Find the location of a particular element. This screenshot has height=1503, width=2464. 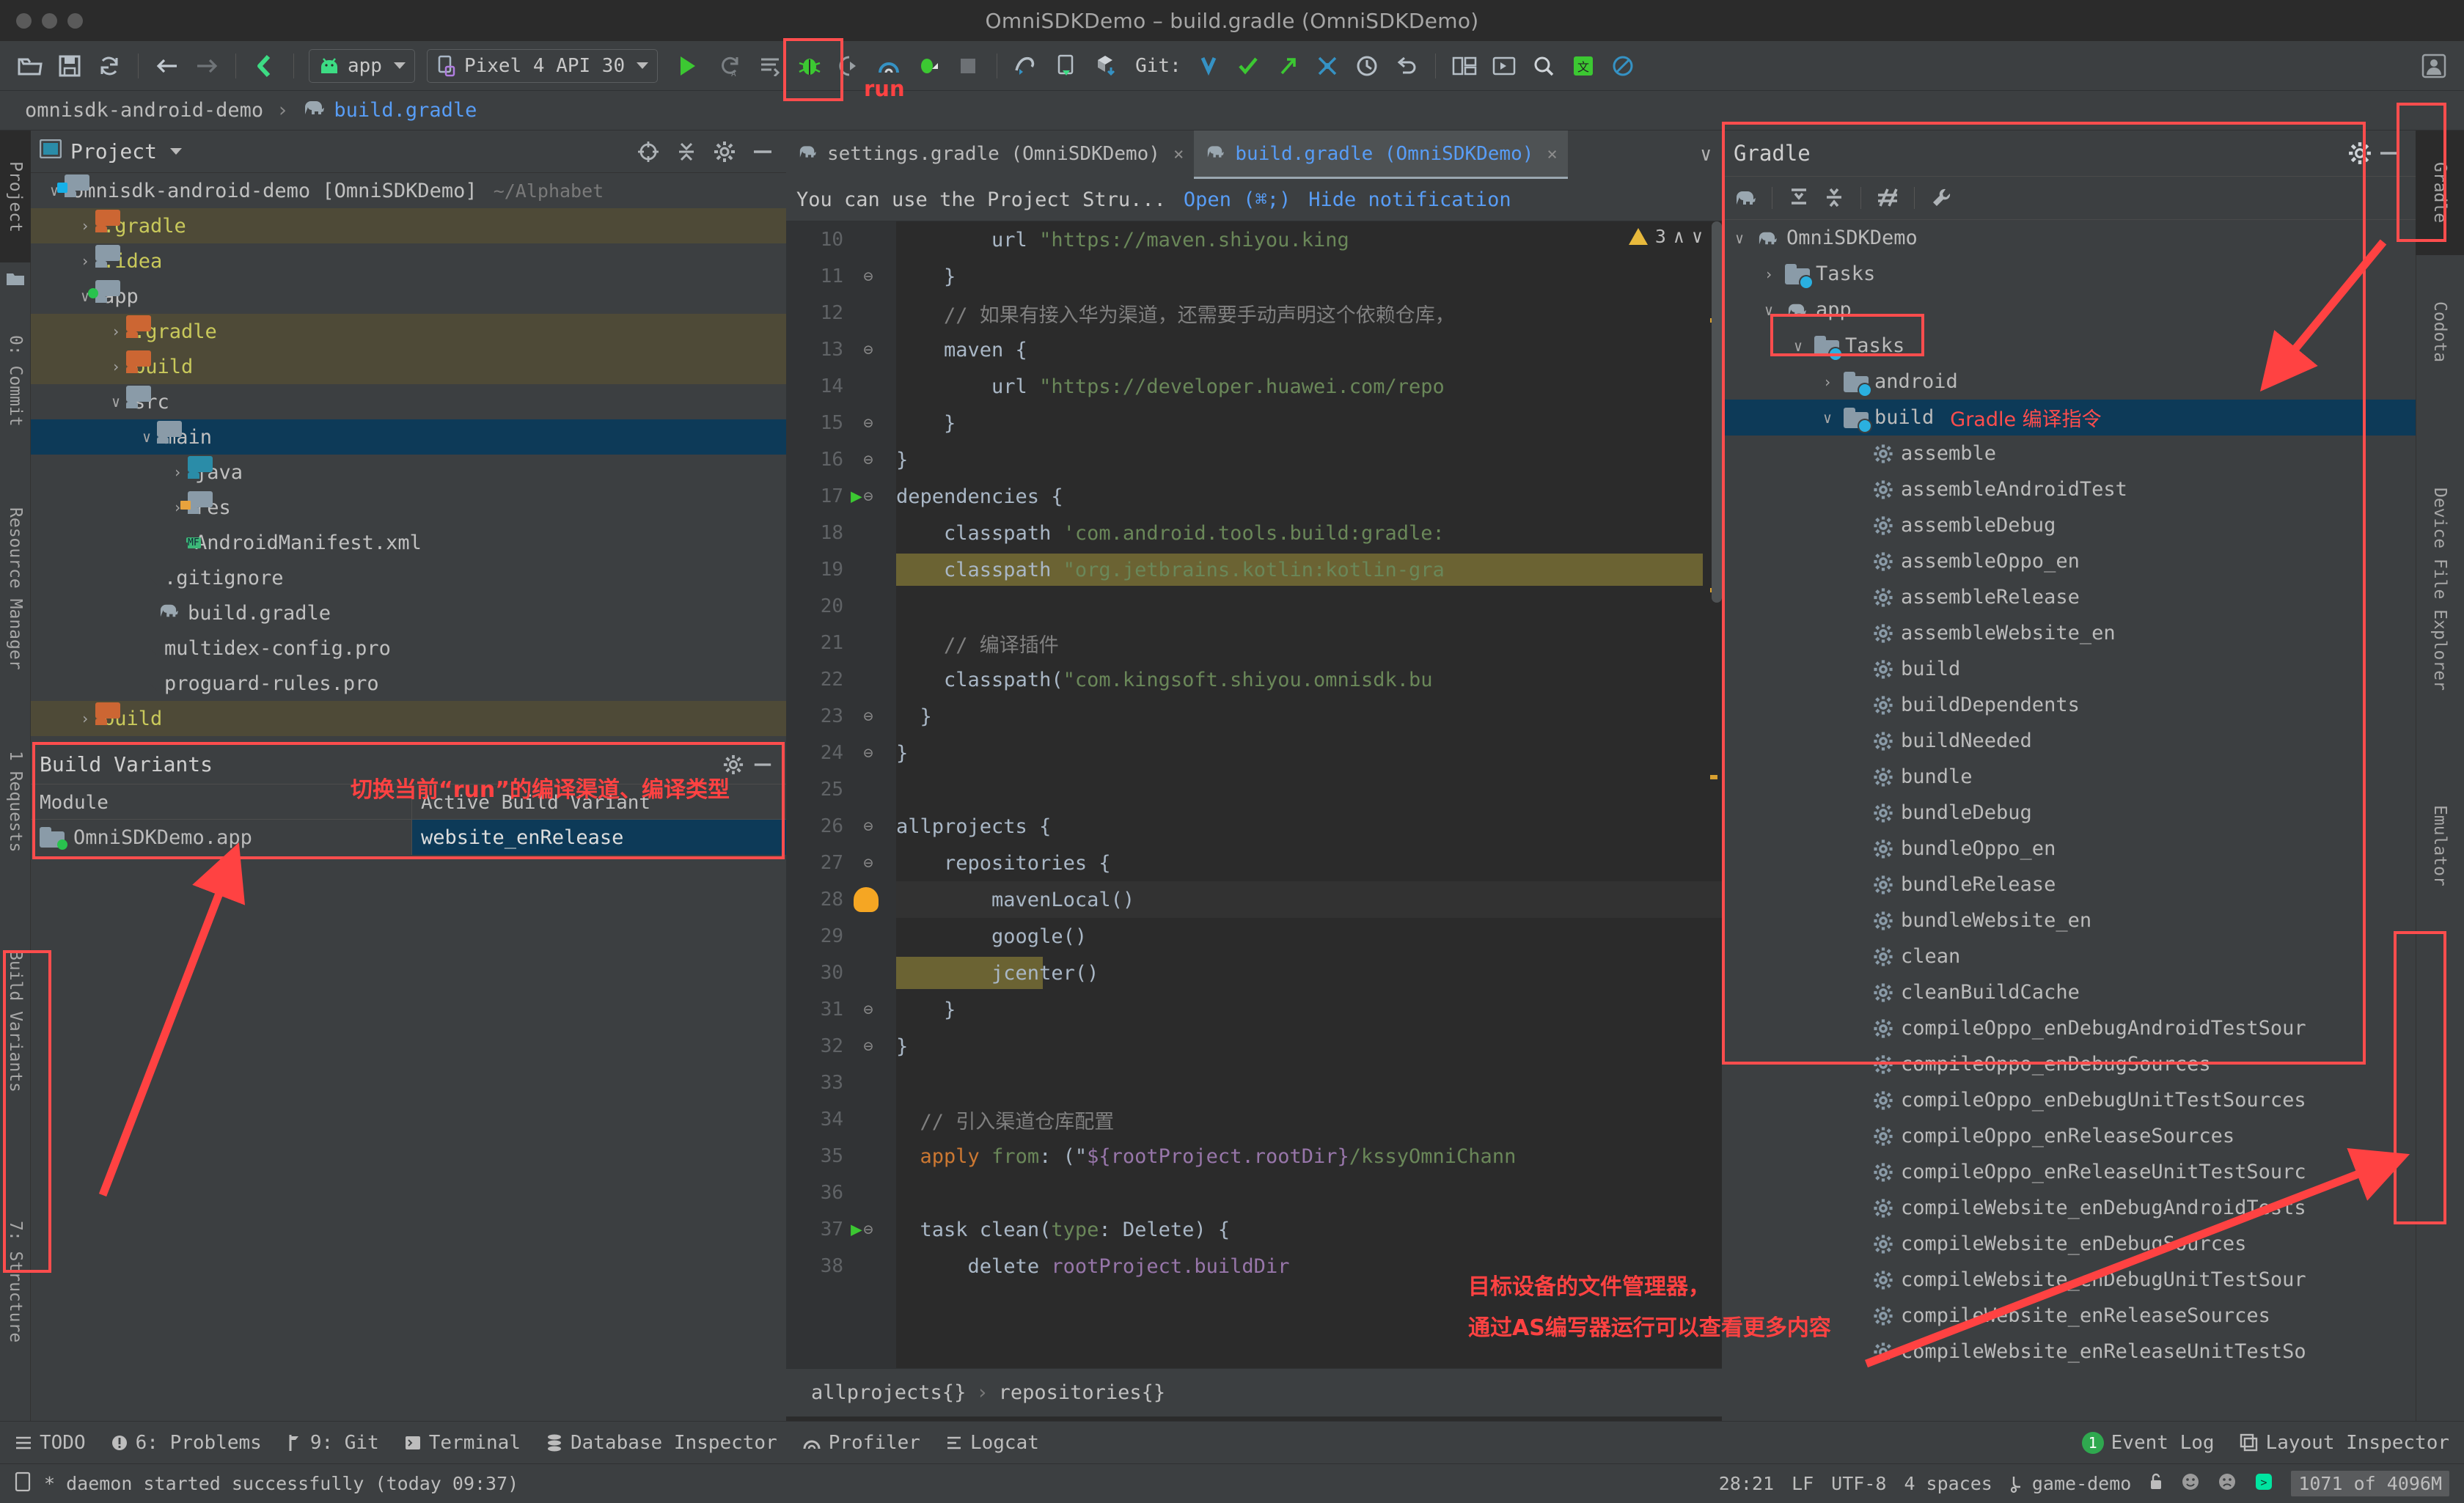

editor-scrollbar-thumb is located at coordinates (1717, 412).